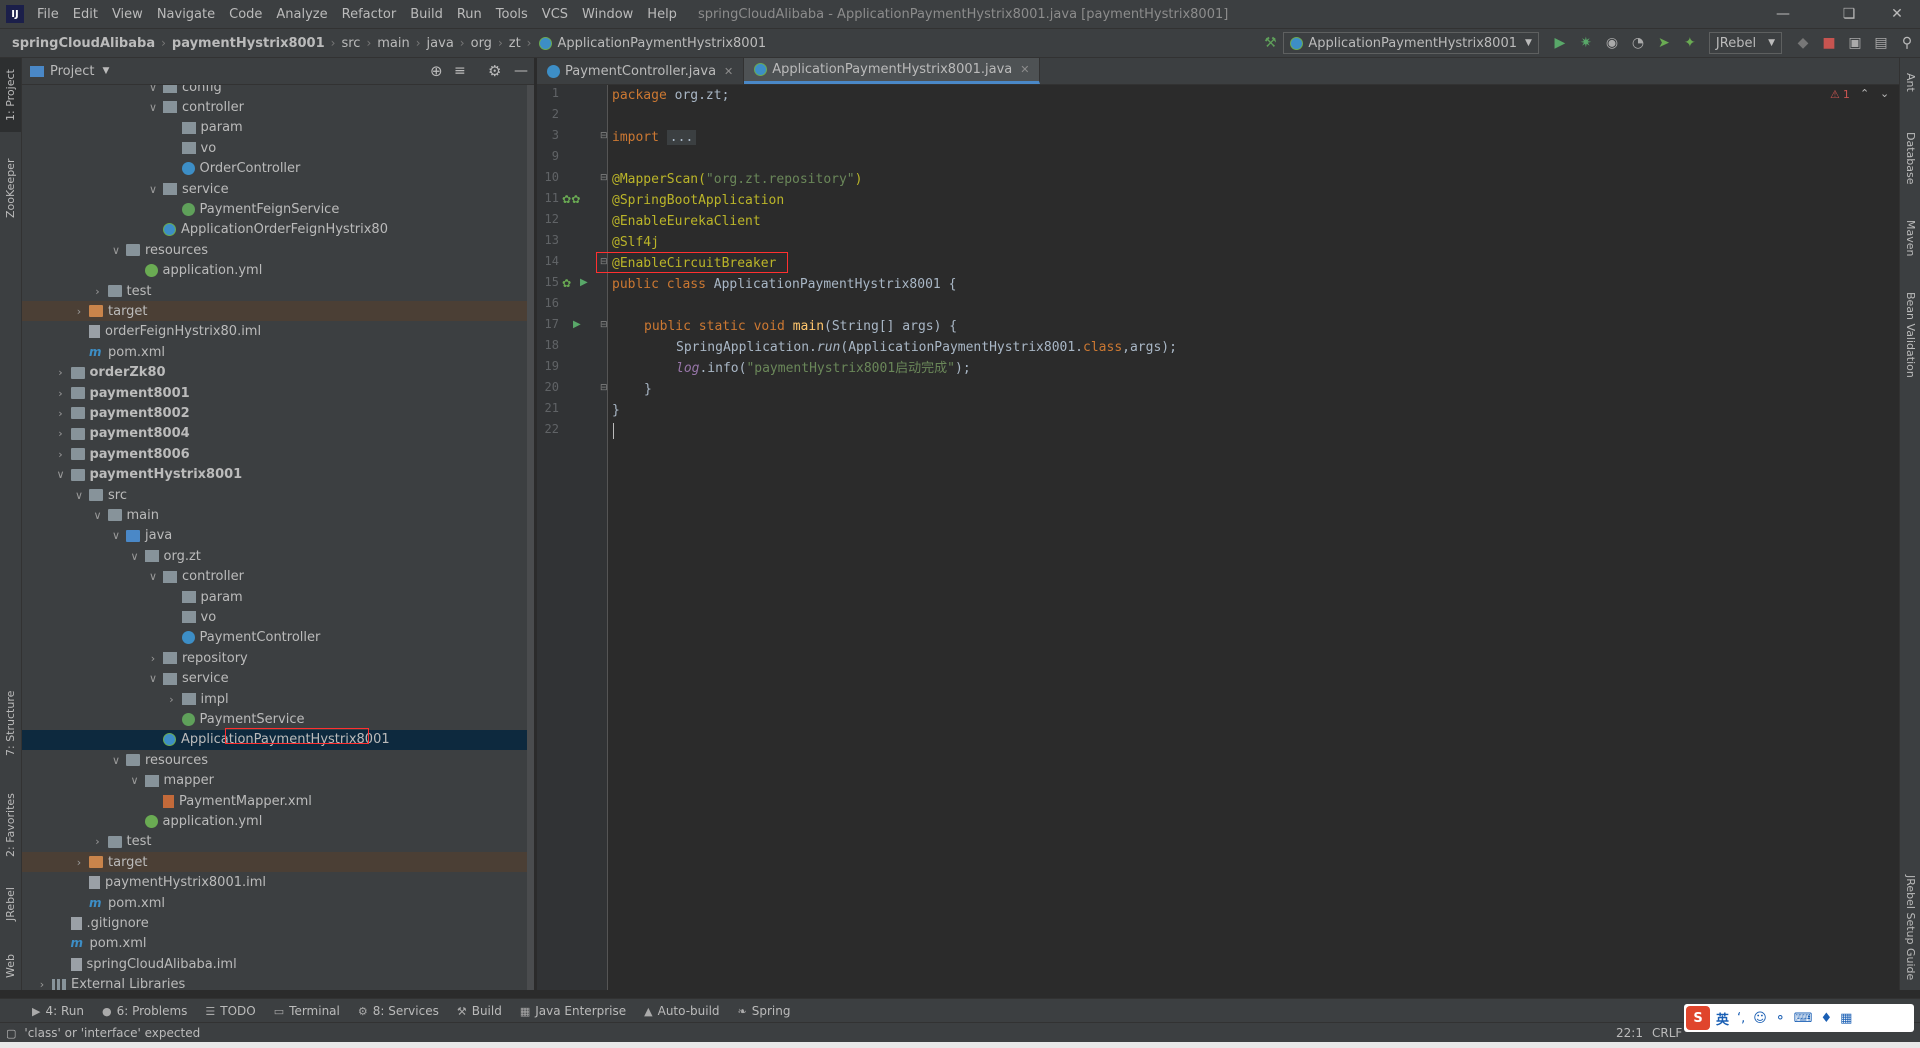 This screenshot has height=1048, width=1920. What do you see at coordinates (278, 413) in the screenshot?
I see `tree-item: › payment8002` at bounding box center [278, 413].